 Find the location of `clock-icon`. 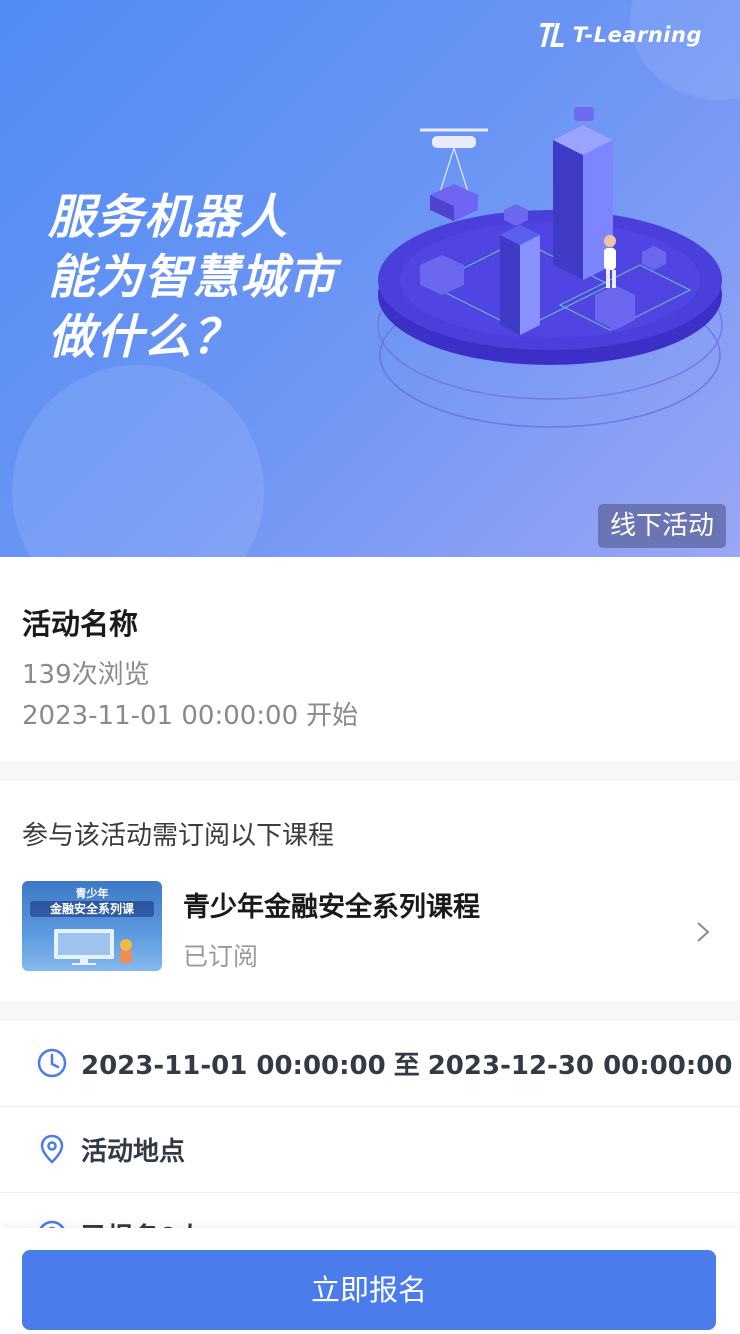

clock-icon is located at coordinates (52, 1063).